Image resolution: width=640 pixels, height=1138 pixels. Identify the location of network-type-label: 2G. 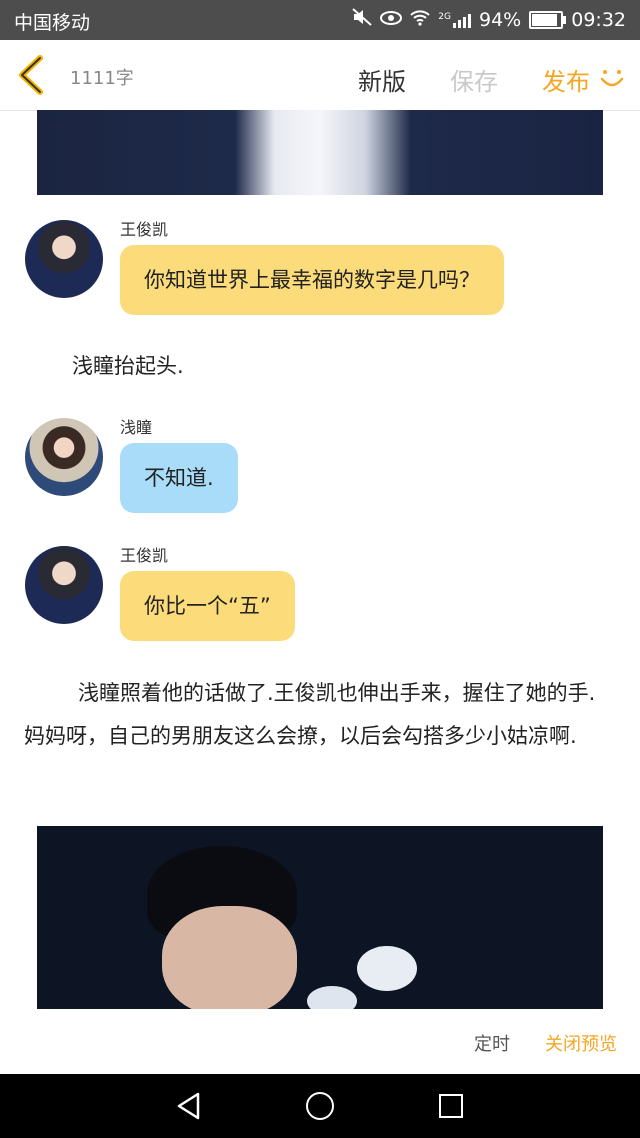
(444, 16).